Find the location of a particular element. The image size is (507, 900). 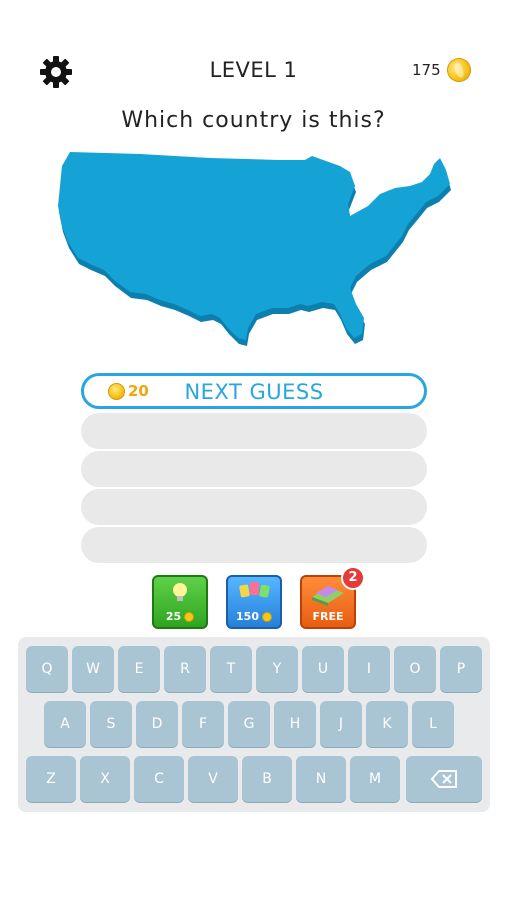

key-p: P is located at coordinates (461, 669).